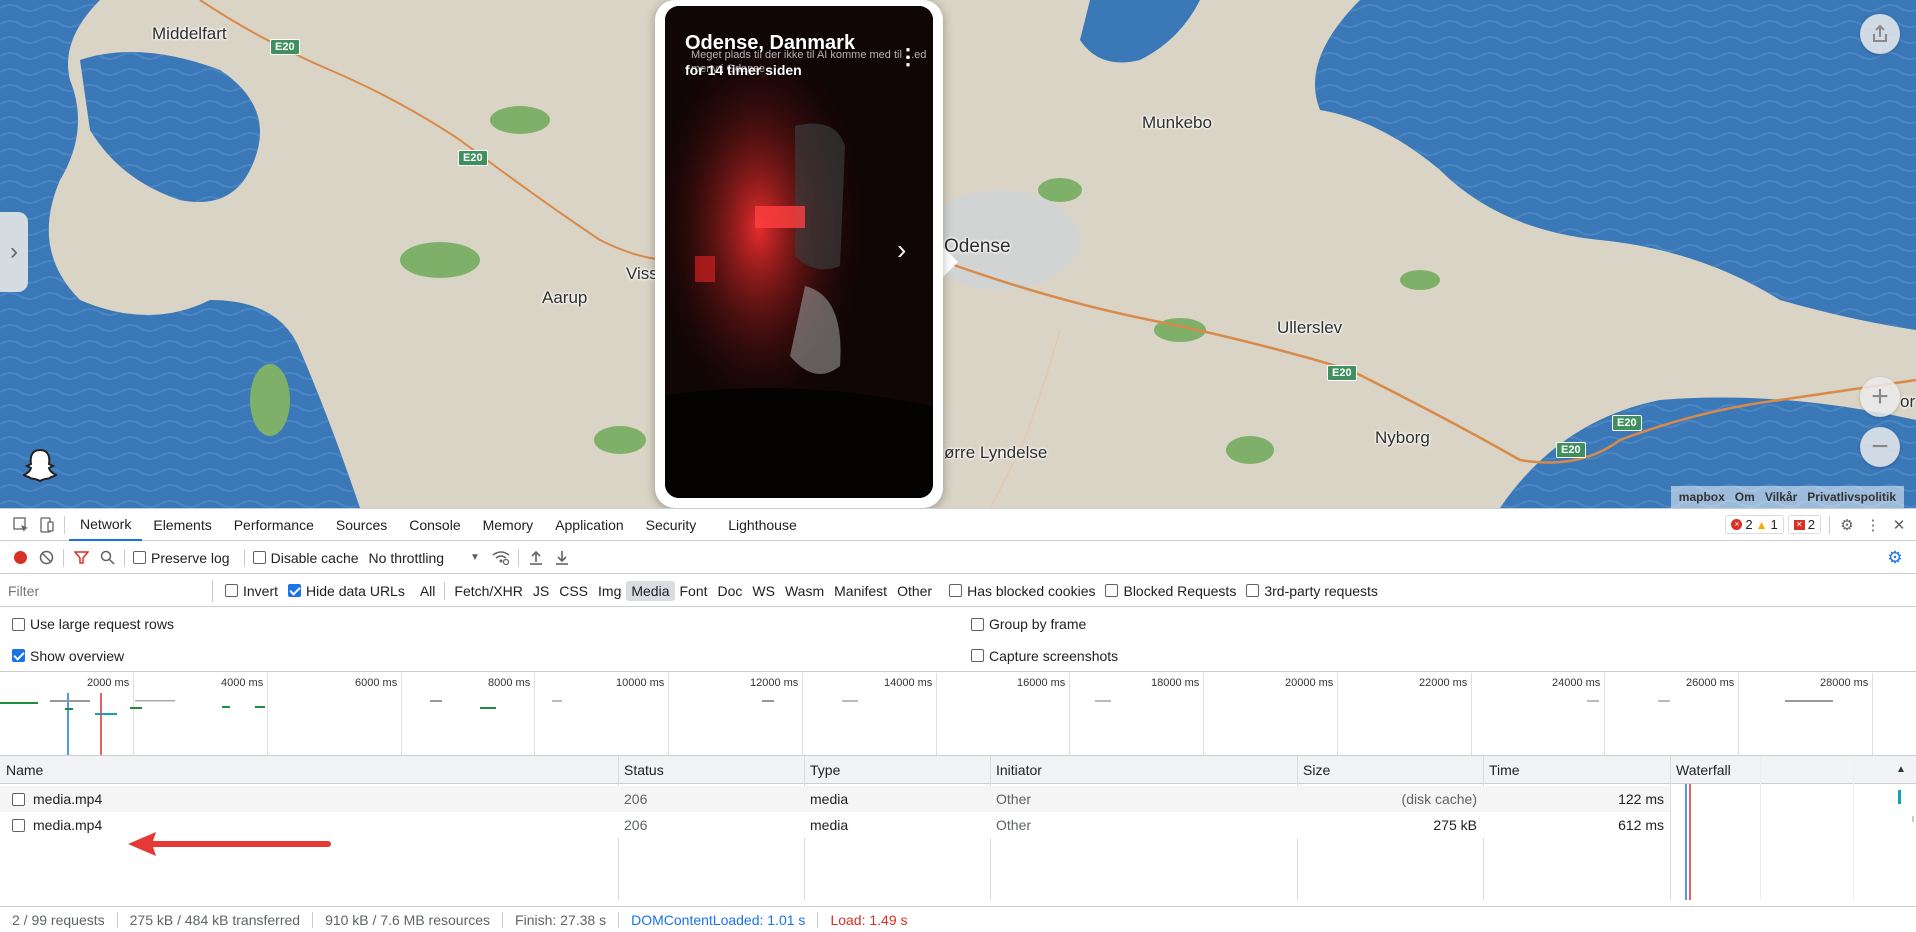 This screenshot has width=1916, height=932. Describe the element at coordinates (609, 591) in the screenshot. I see `filter-type-img: Img` at that location.